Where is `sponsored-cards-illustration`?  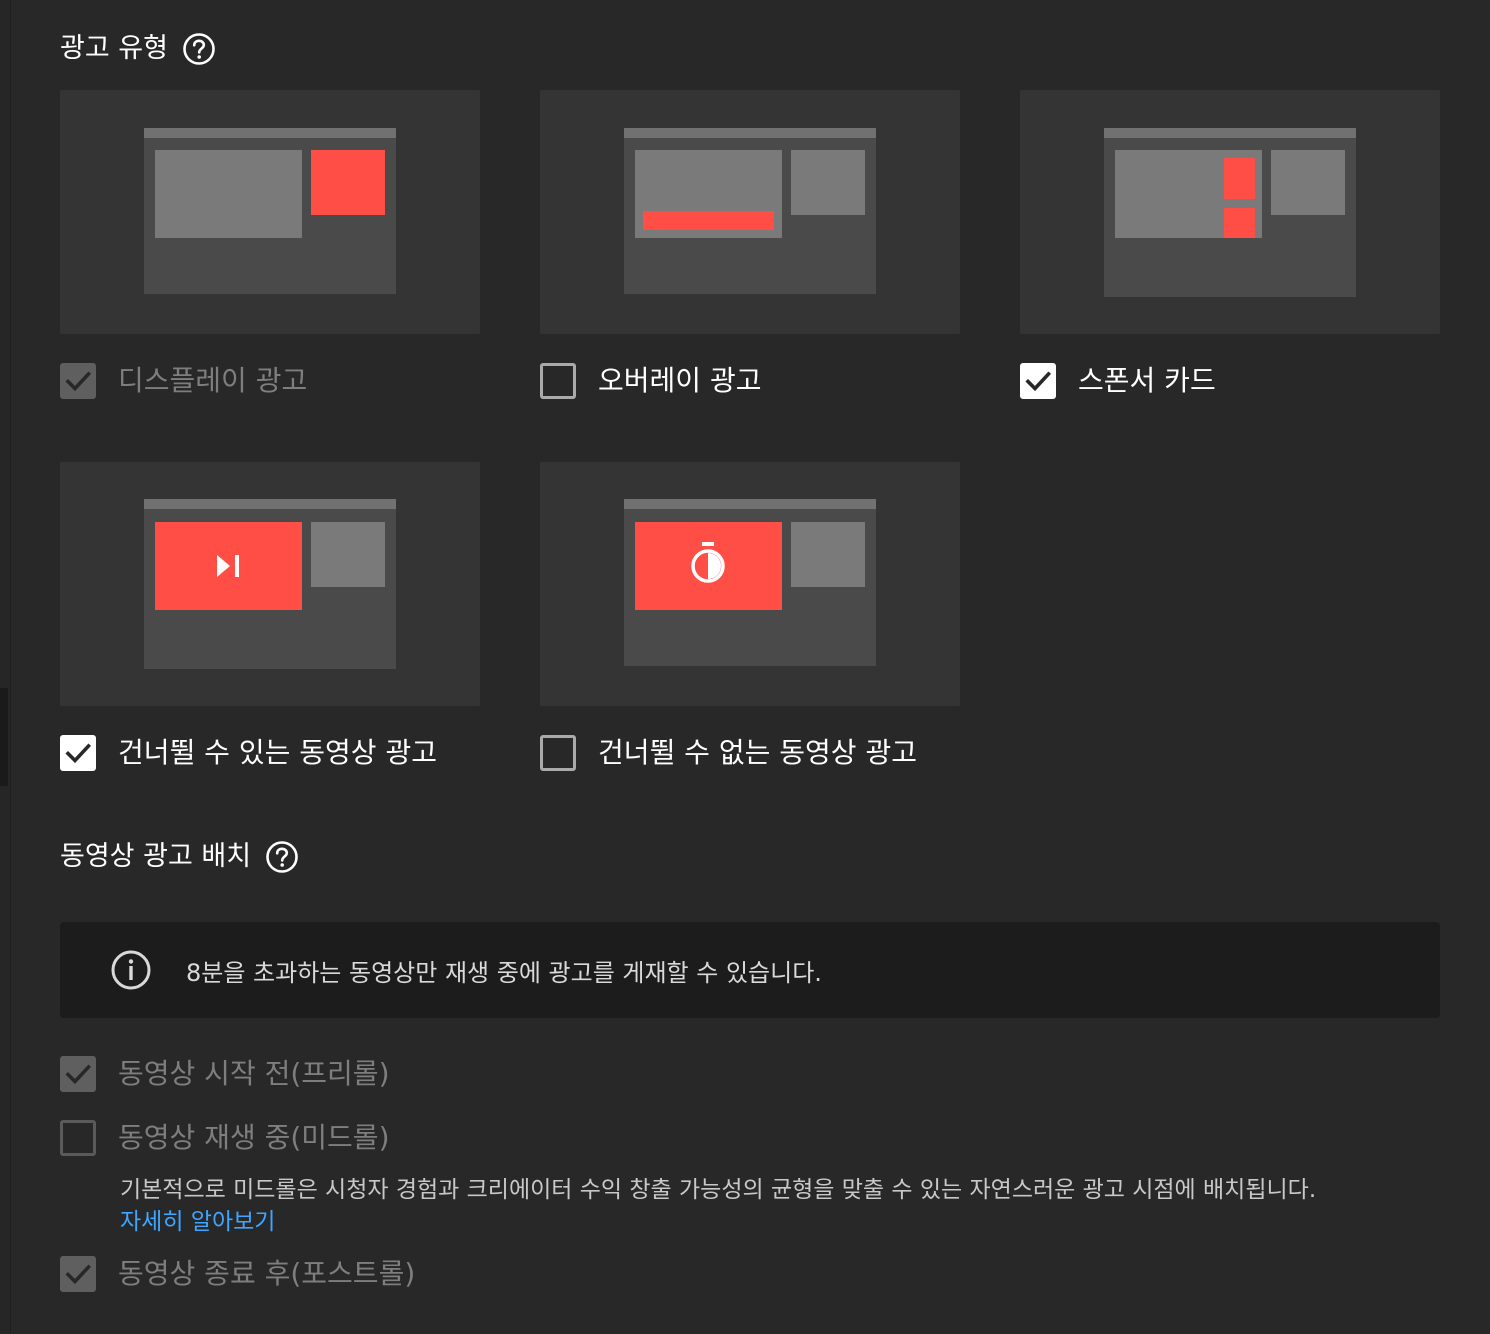
sponsored-cards-illustration is located at coordinates (1230, 212).